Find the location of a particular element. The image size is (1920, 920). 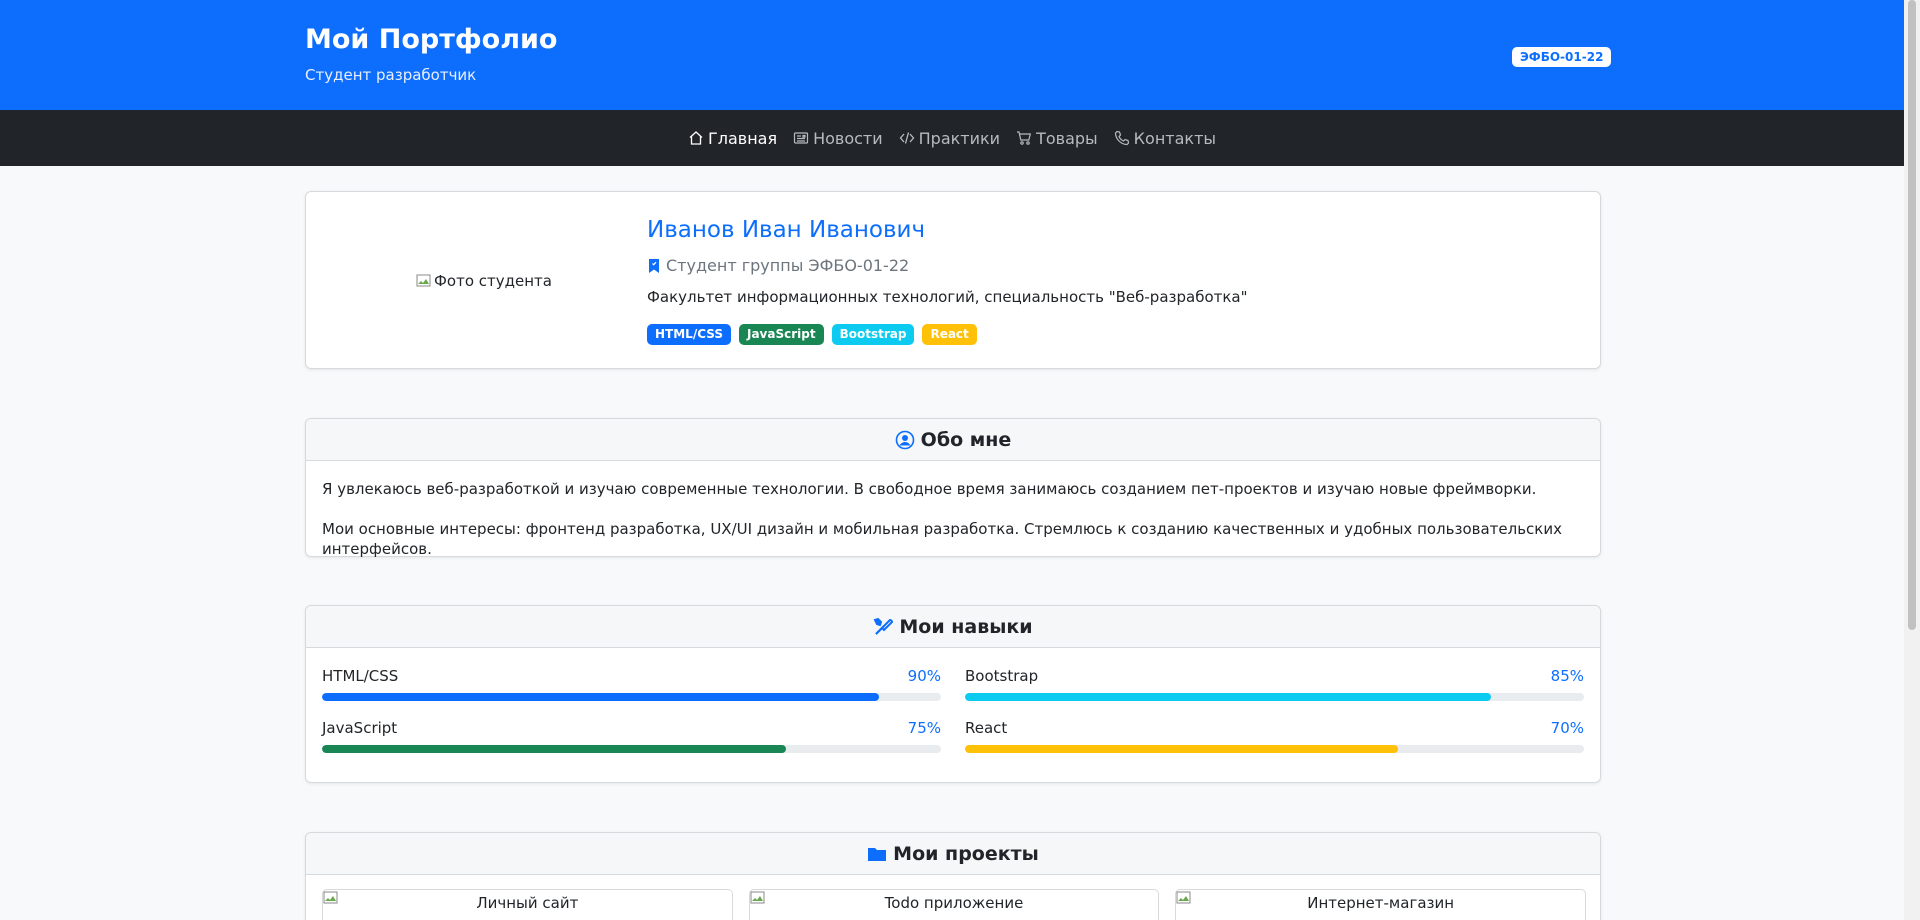

nav-label: Товары is located at coordinates (1067, 138).